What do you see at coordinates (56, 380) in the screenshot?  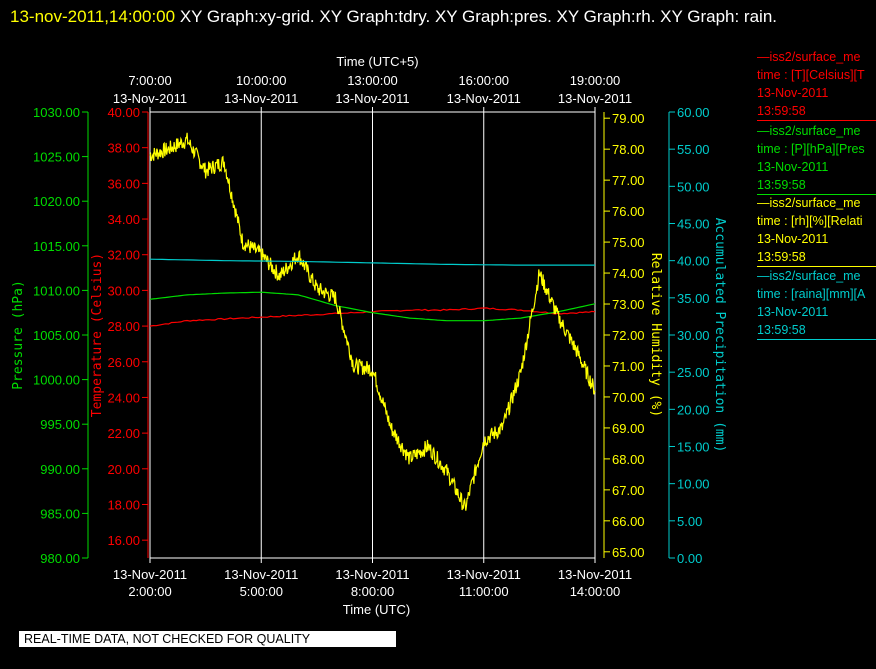 I see `pressure-tick-label: 1000.00` at bounding box center [56, 380].